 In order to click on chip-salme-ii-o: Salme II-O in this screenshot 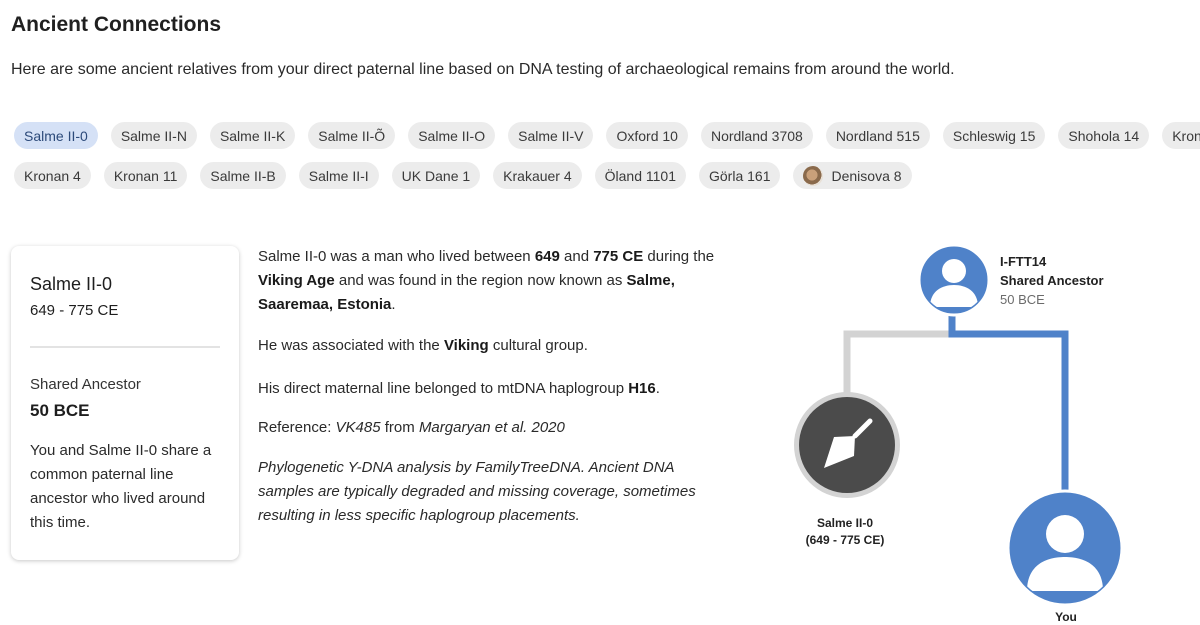, I will do `click(452, 135)`.